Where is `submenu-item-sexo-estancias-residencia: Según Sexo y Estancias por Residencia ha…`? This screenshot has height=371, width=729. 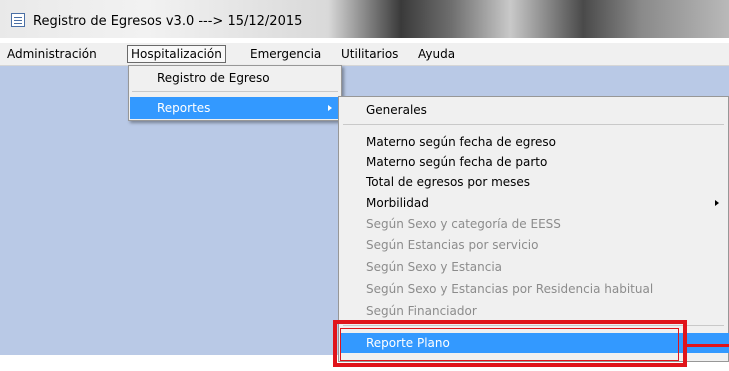
submenu-item-sexo-estancias-residencia: Según Sexo y Estancias por Residencia ha… is located at coordinates (534, 289).